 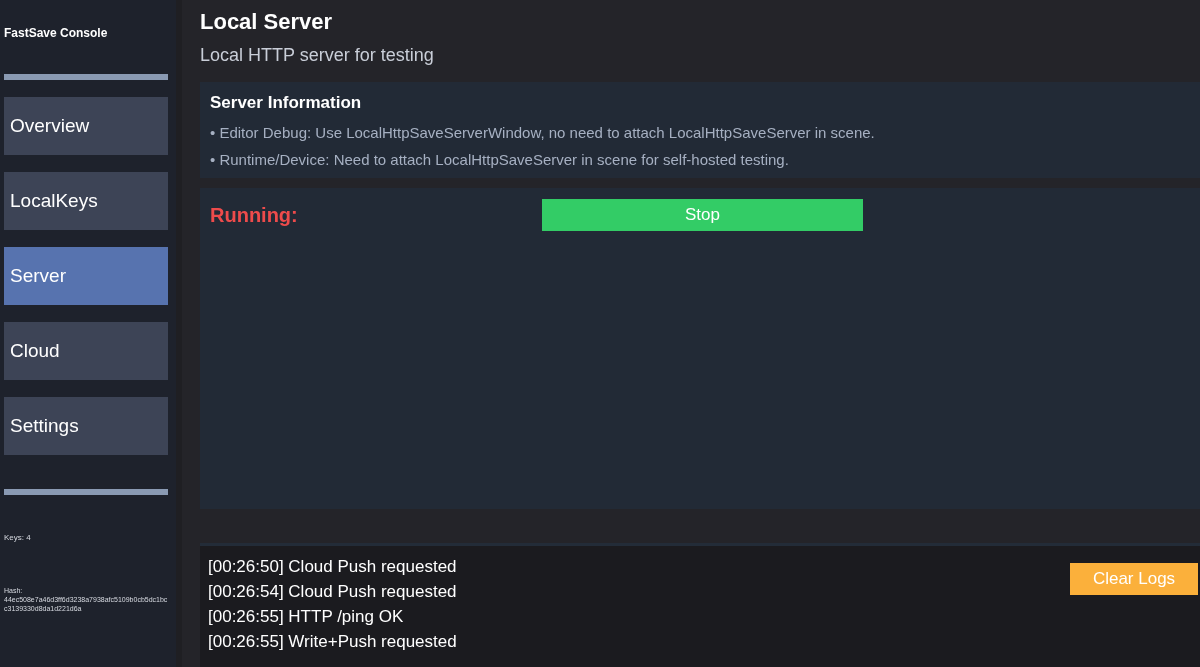 What do you see at coordinates (317, 55) in the screenshot?
I see `page-subtitle: Local HTTP server for testing` at bounding box center [317, 55].